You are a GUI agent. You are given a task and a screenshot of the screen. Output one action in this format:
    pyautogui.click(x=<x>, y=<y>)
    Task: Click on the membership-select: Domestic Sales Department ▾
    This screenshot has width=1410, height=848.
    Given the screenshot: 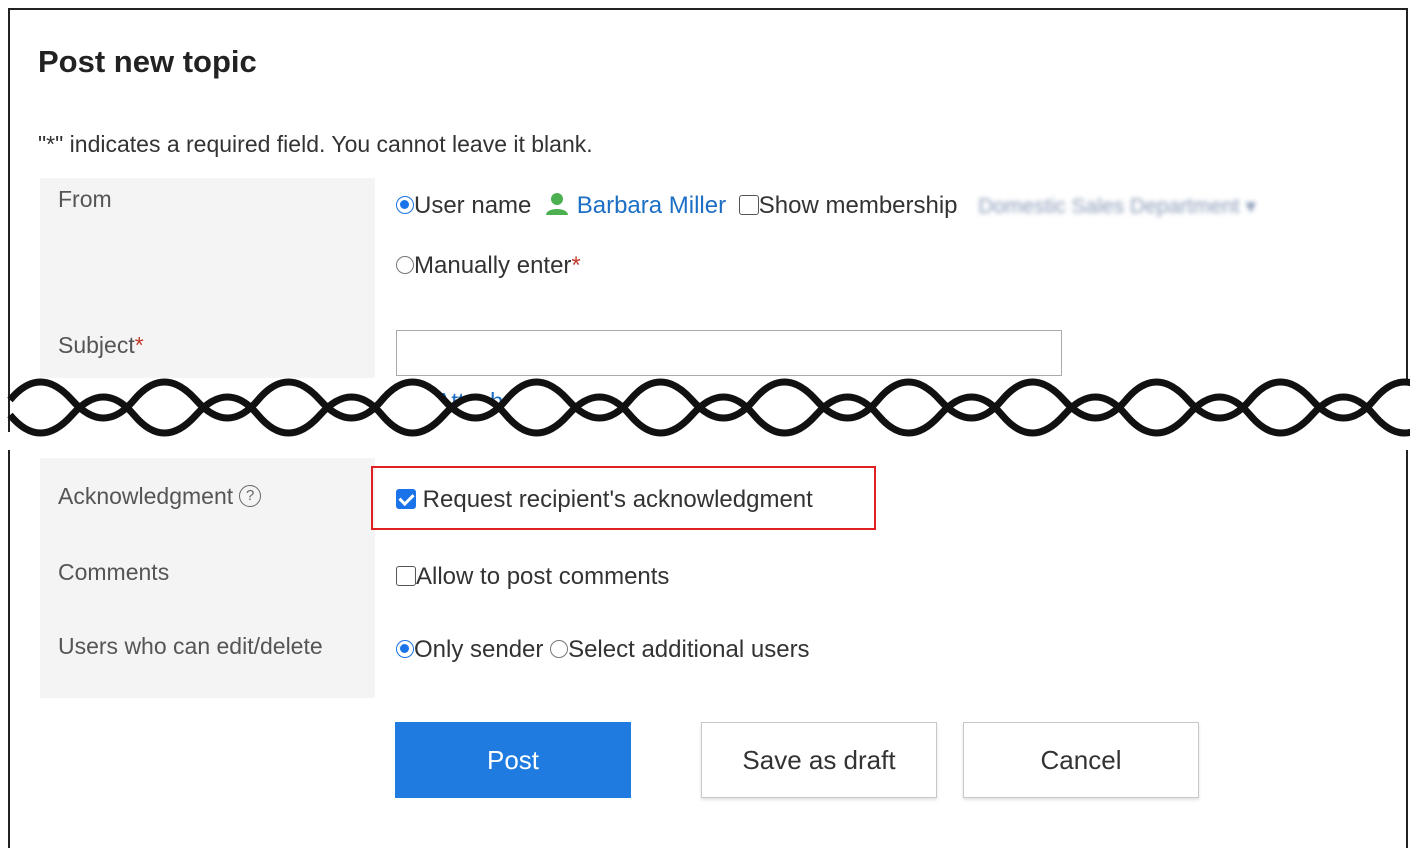 What is the action you would take?
    pyautogui.click(x=1117, y=206)
    